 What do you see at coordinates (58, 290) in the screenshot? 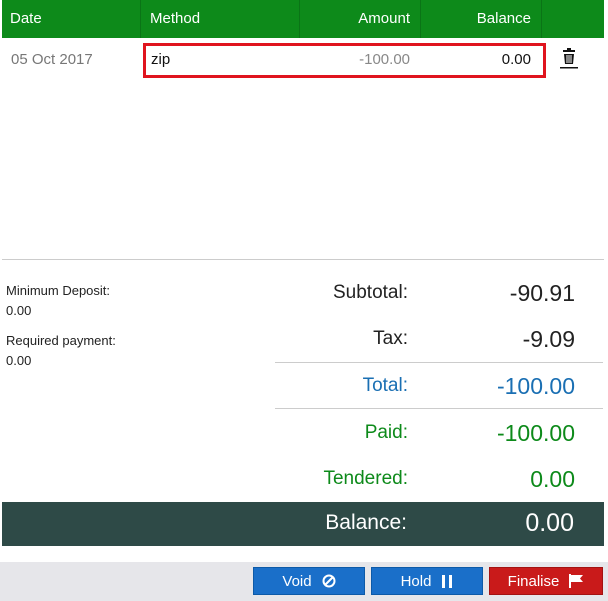
I see `minimum-deposit-label: Minimum Deposit:` at bounding box center [58, 290].